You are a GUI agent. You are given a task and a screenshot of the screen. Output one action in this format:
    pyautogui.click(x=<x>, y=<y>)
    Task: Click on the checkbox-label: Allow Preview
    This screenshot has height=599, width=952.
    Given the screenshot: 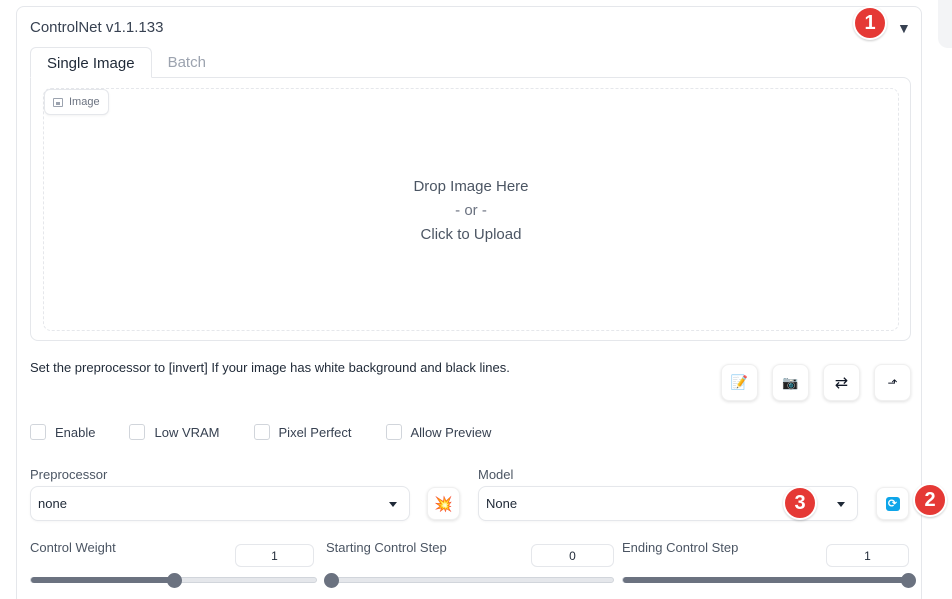 What is the action you would take?
    pyautogui.click(x=451, y=432)
    